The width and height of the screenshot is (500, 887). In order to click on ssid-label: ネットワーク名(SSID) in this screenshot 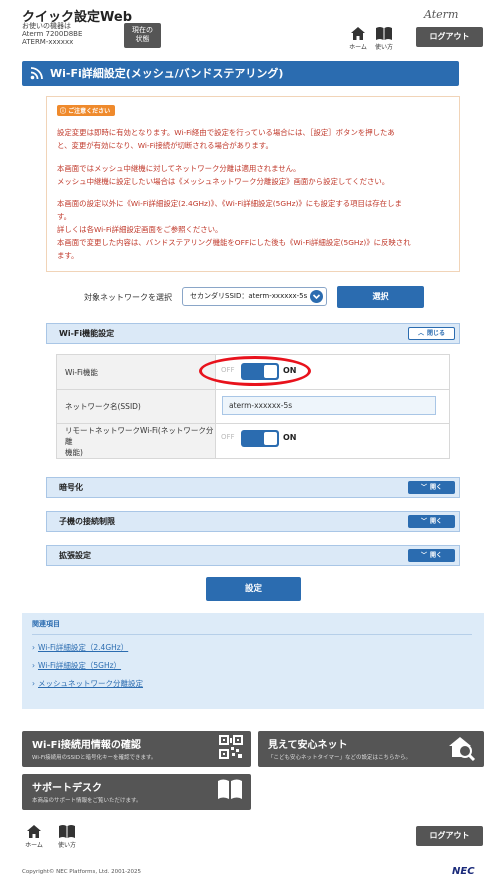, I will do `click(136, 406)`.